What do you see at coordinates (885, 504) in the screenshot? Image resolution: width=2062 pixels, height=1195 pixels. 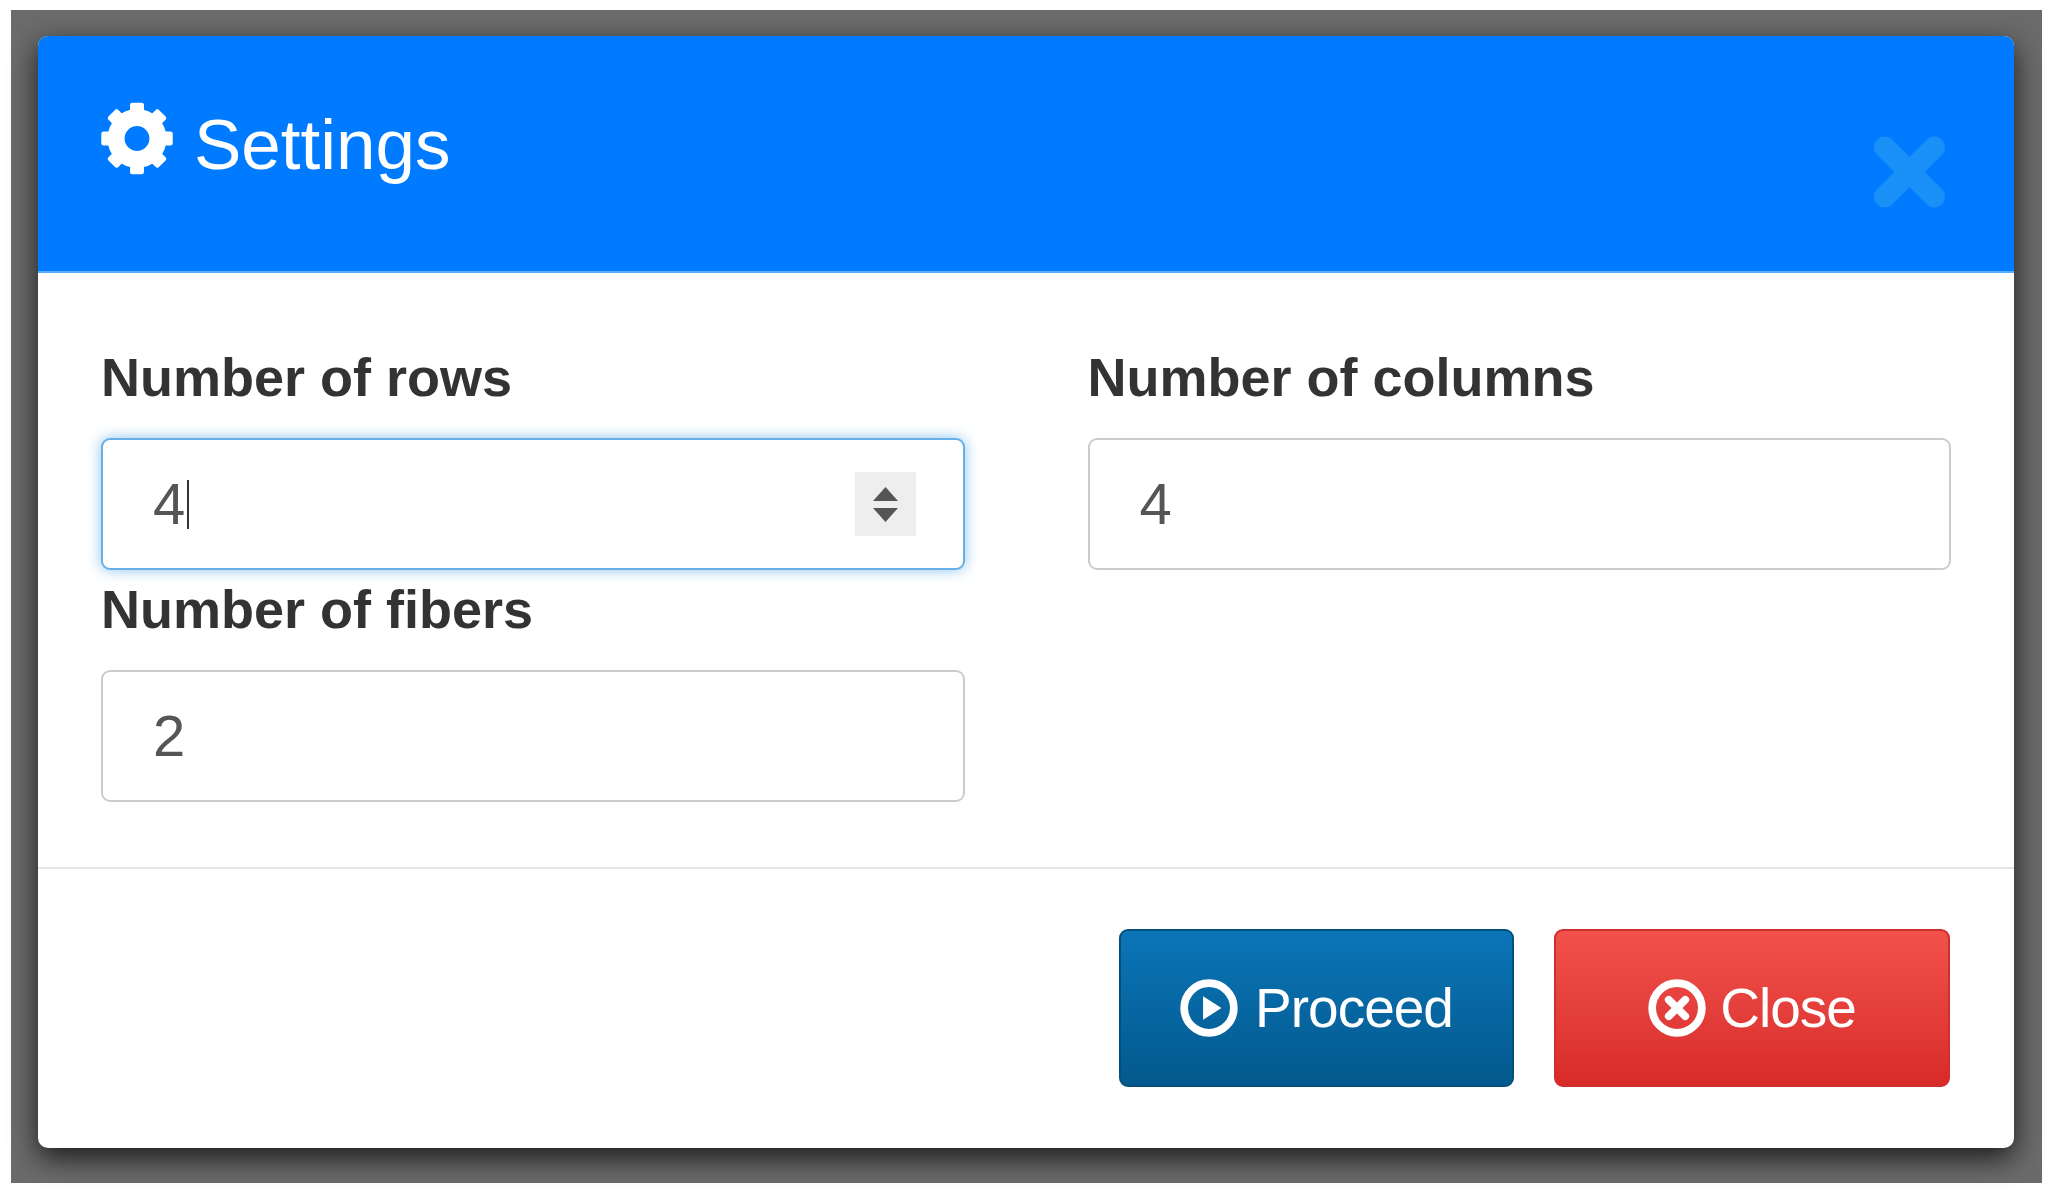 I see `up-down-arrows-icon` at bounding box center [885, 504].